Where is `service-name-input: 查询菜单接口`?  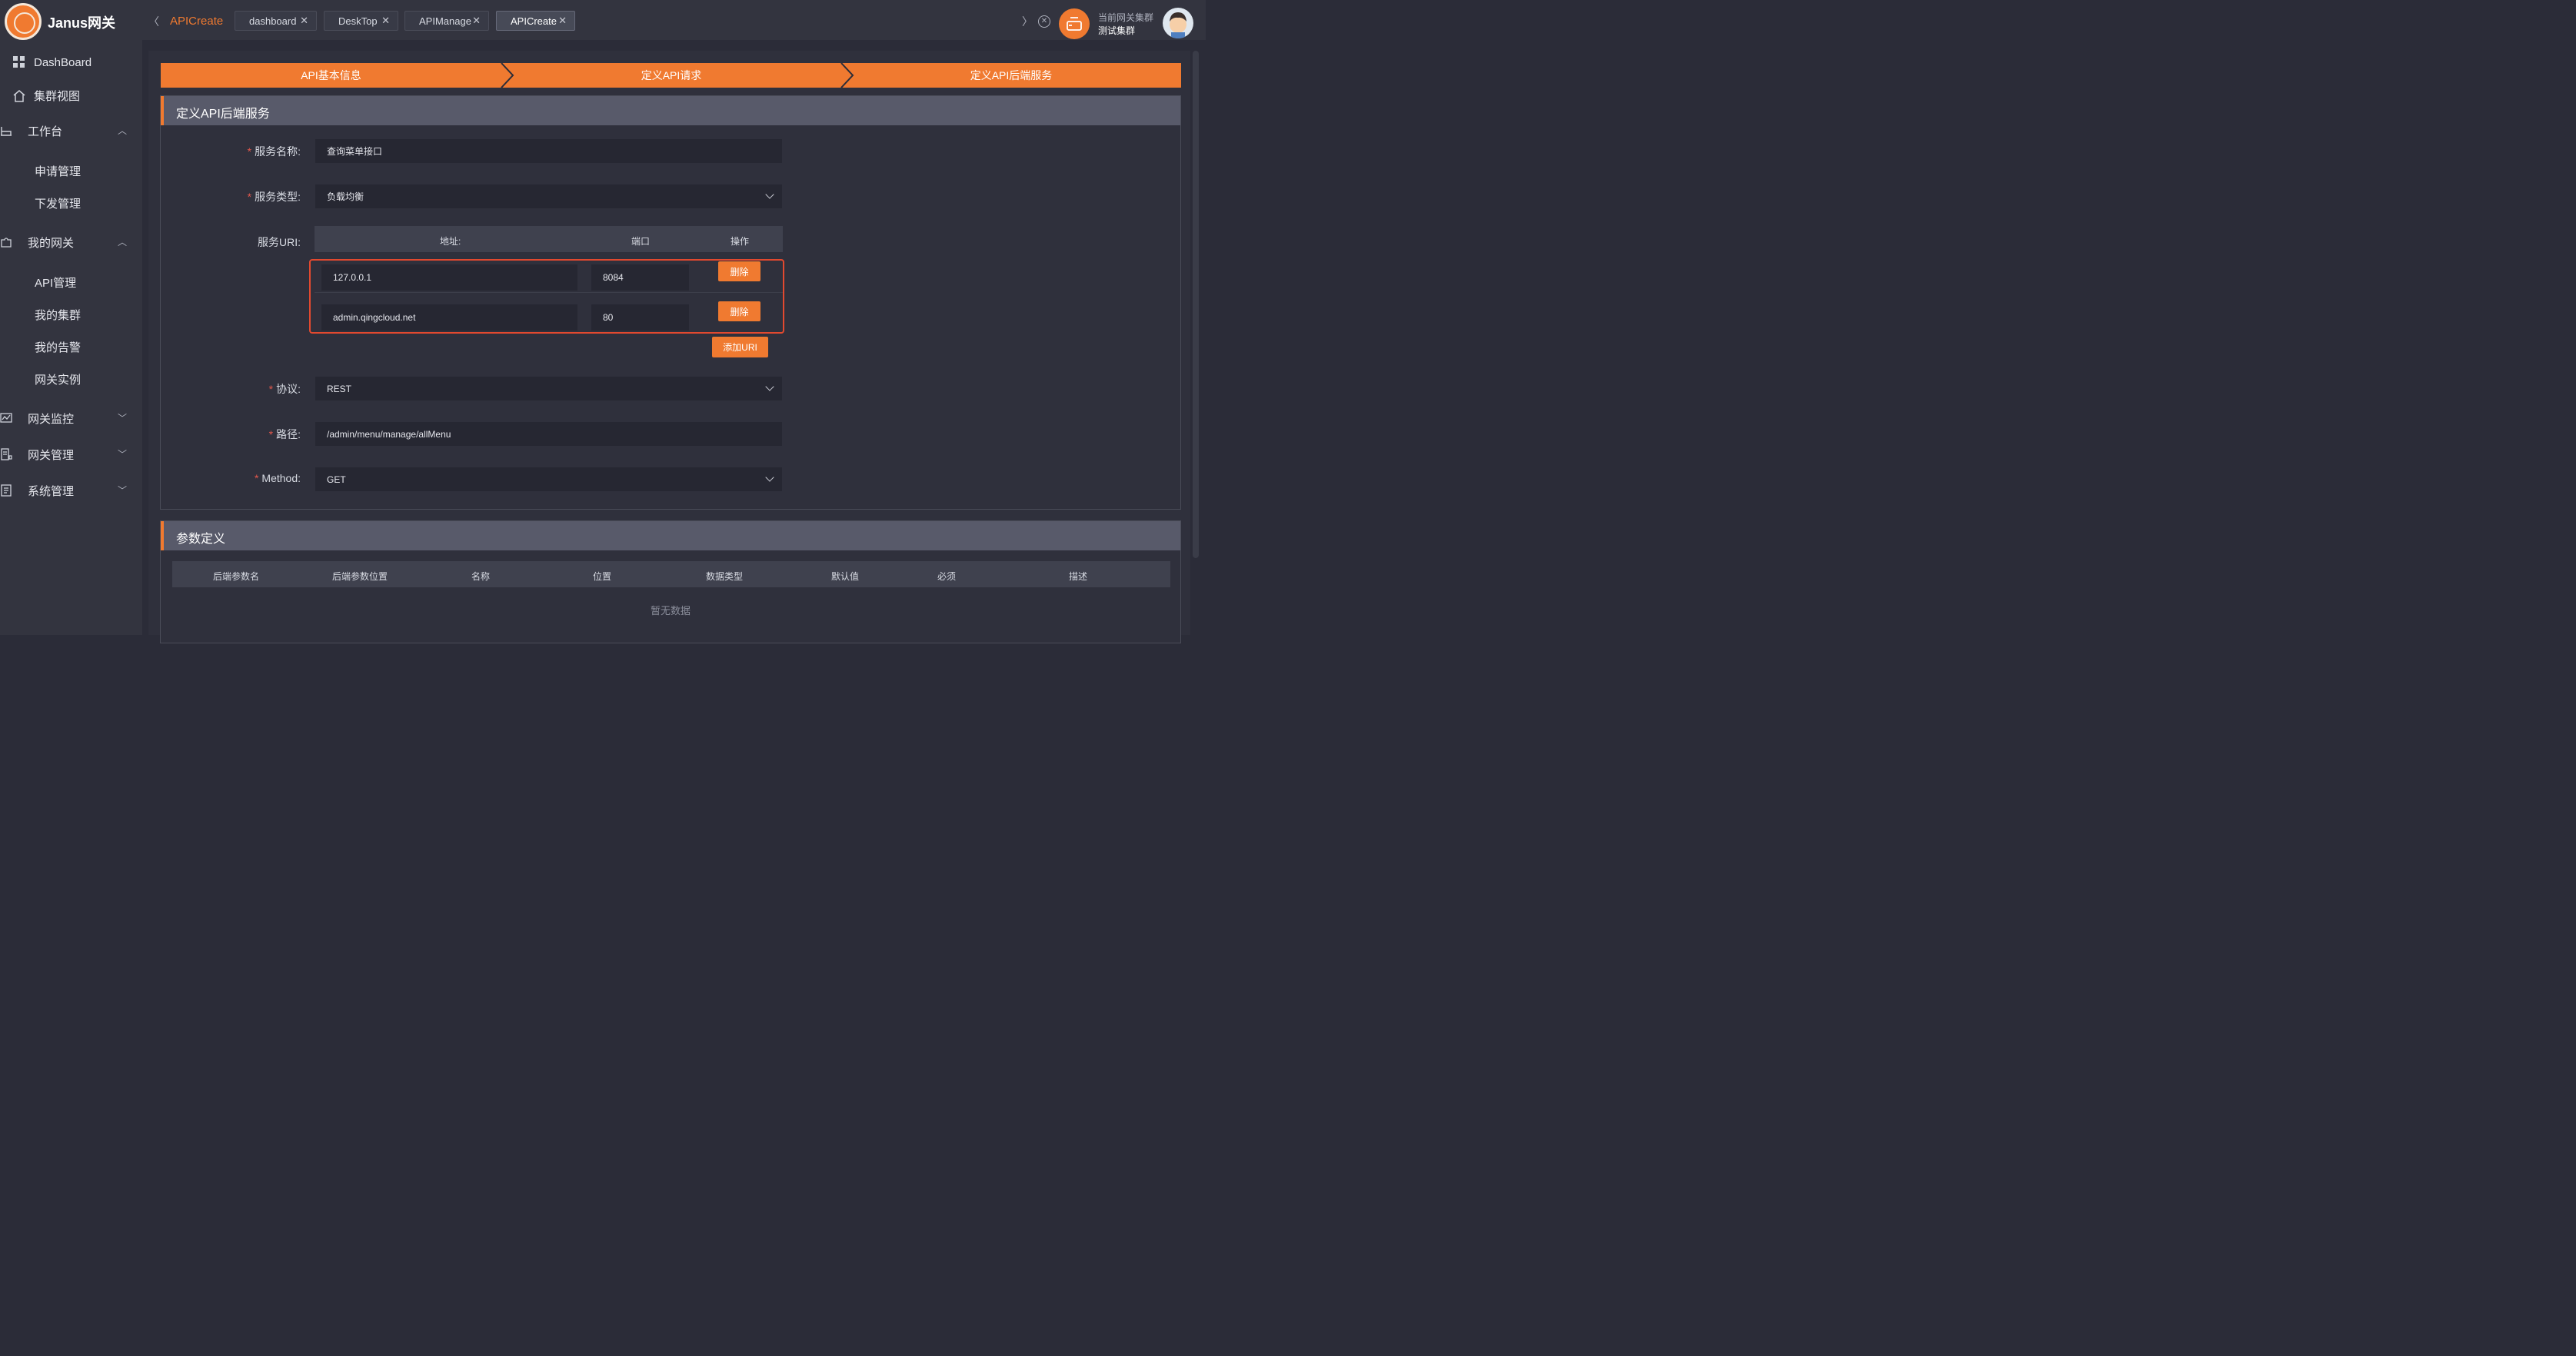
service-name-input: 查询菜单接口 is located at coordinates (549, 151).